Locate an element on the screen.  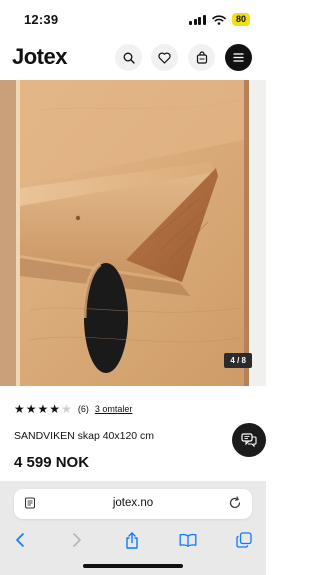
bookmarks-icon is located at coordinates (188, 540).